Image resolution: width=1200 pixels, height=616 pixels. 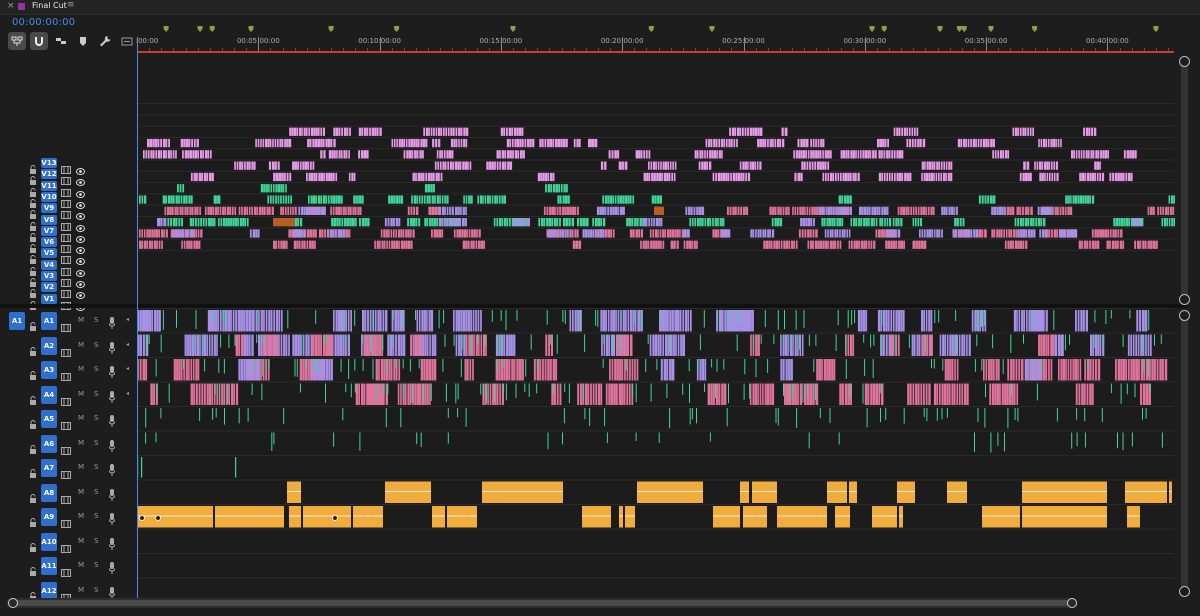 I want to click on sync-lock-toggle, so click(x=66, y=200).